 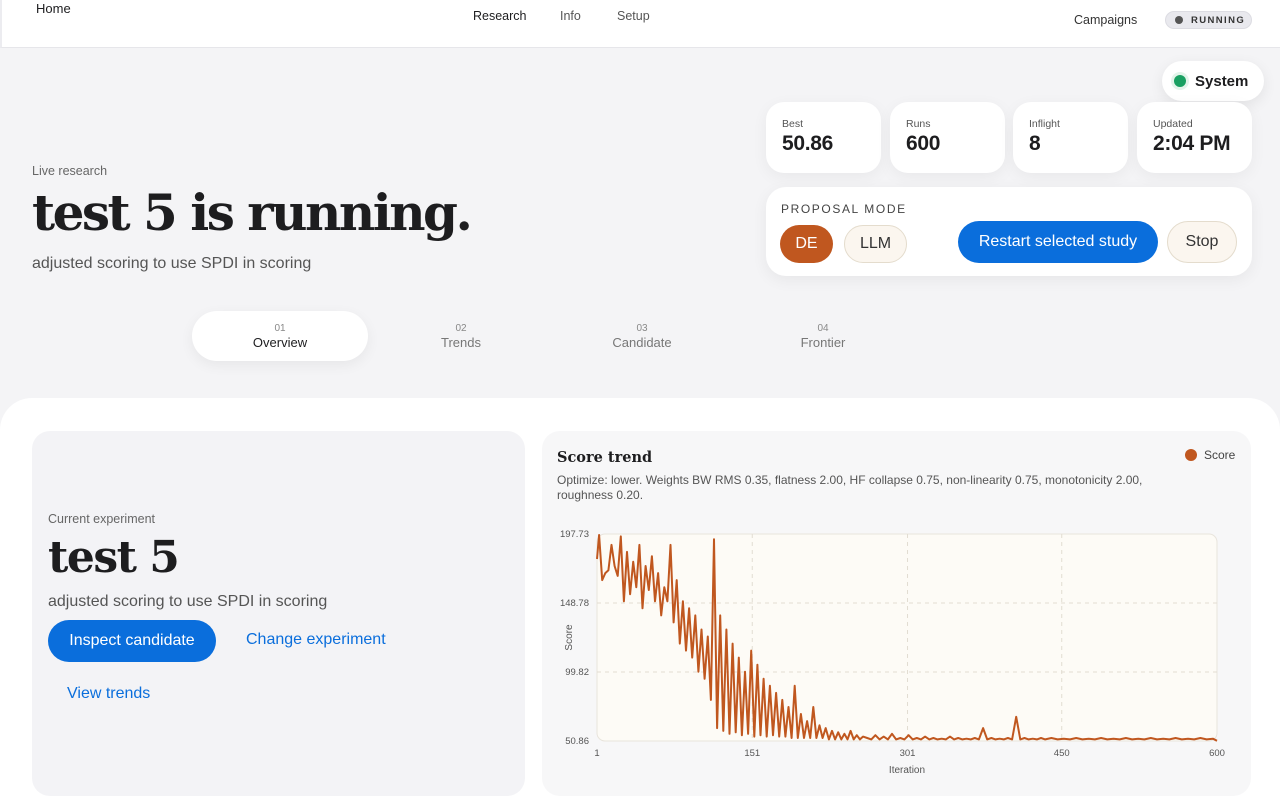 I want to click on system-status-button: System, so click(x=1213, y=81).